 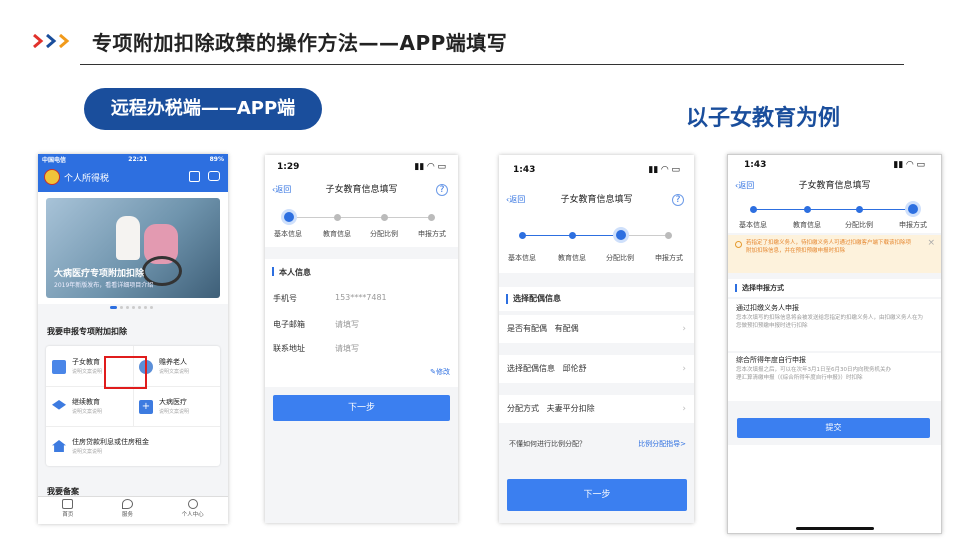 I want to click on has-spouse-row: 是否有配偶 有配偶 ›, so click(x=596, y=329).